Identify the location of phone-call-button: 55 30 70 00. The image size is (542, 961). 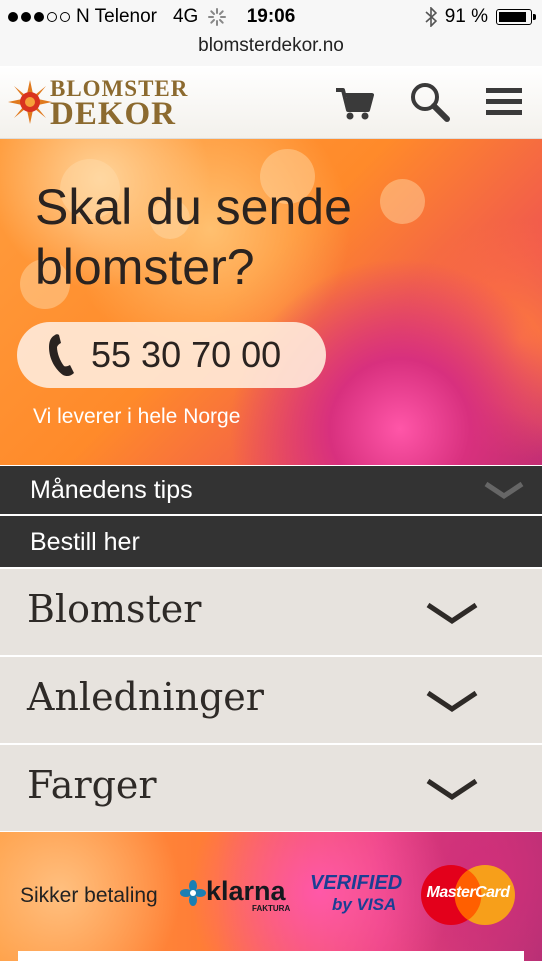
(171, 355).